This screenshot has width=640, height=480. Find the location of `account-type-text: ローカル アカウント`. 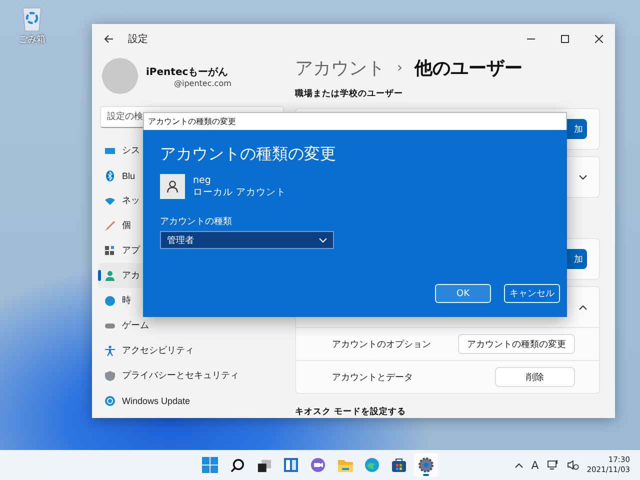

account-type-text: ローカル アカウント is located at coordinates (239, 192).